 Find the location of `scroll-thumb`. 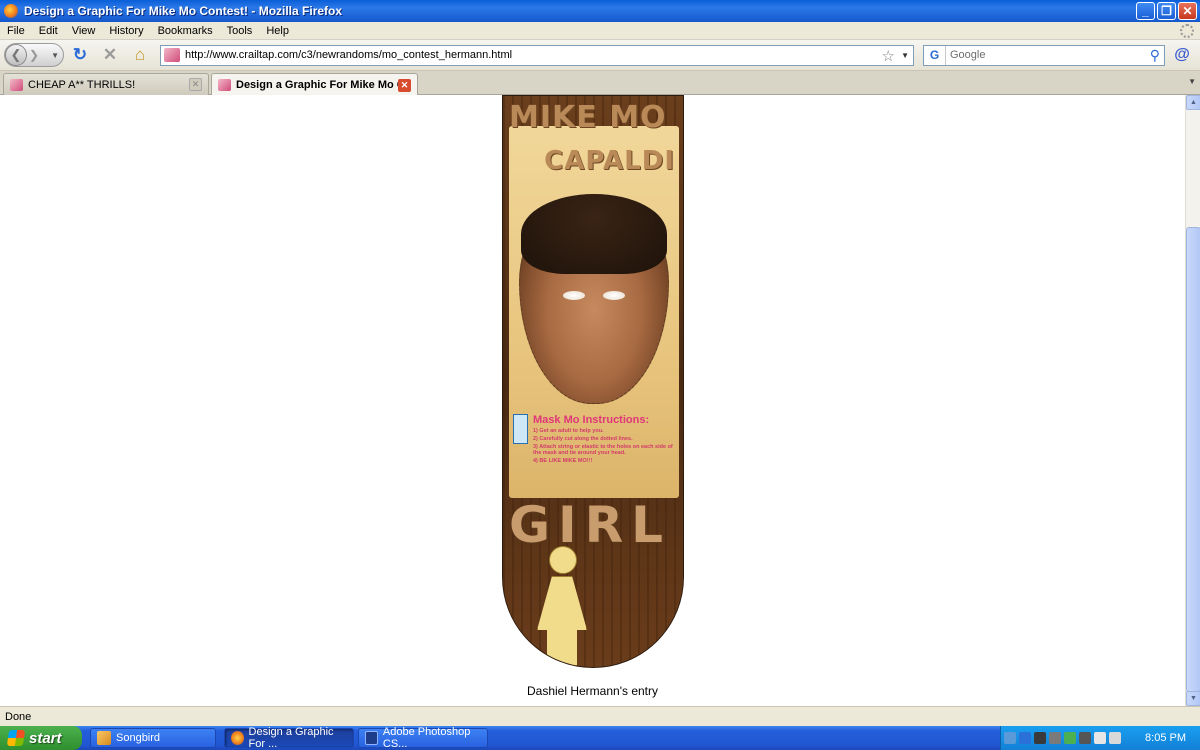

scroll-thumb is located at coordinates (1193, 459).